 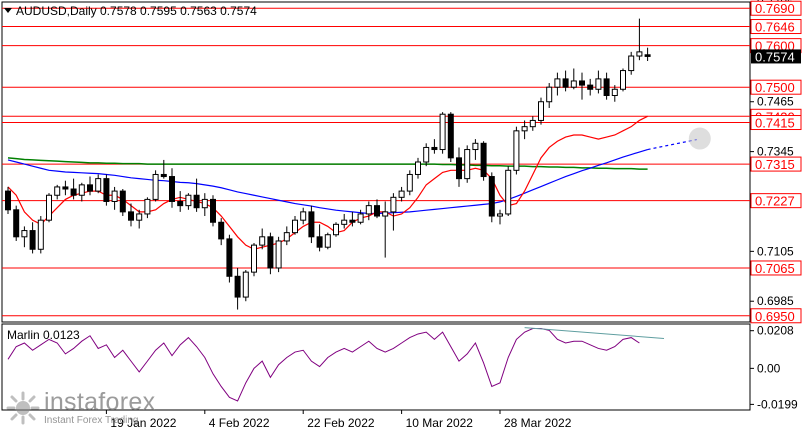 I want to click on current-price-label: 0.7574, so click(x=775, y=56).